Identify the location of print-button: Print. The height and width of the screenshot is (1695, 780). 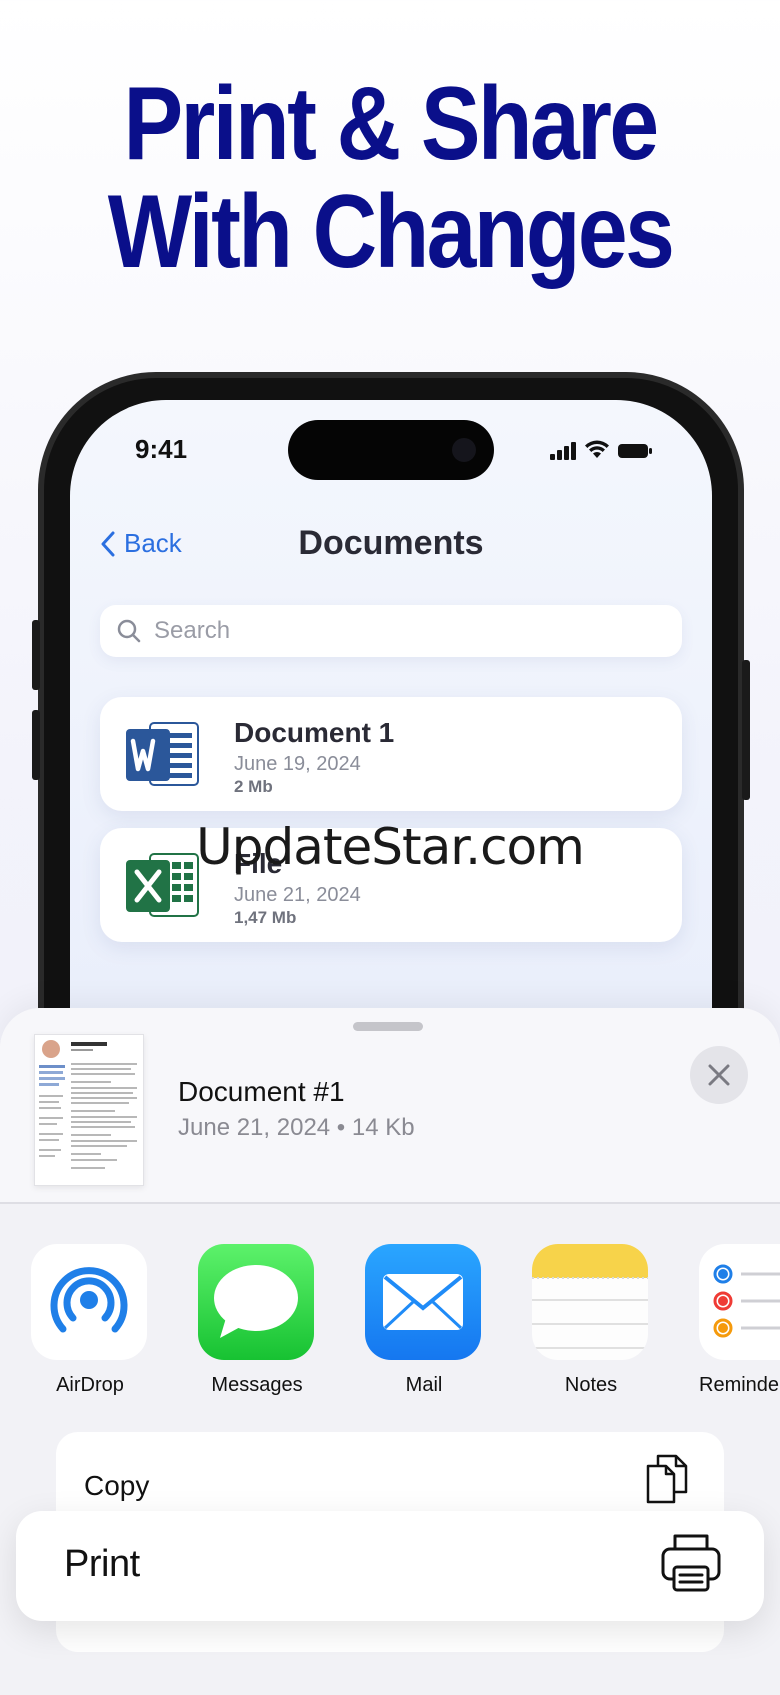
(390, 1566).